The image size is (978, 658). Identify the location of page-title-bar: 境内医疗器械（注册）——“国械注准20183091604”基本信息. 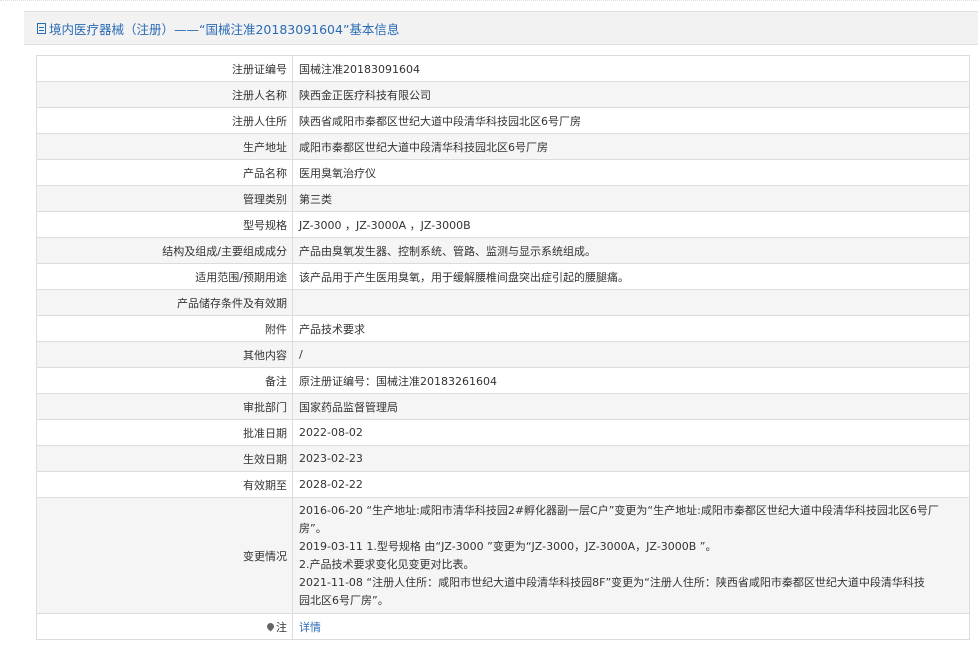
(501, 28).